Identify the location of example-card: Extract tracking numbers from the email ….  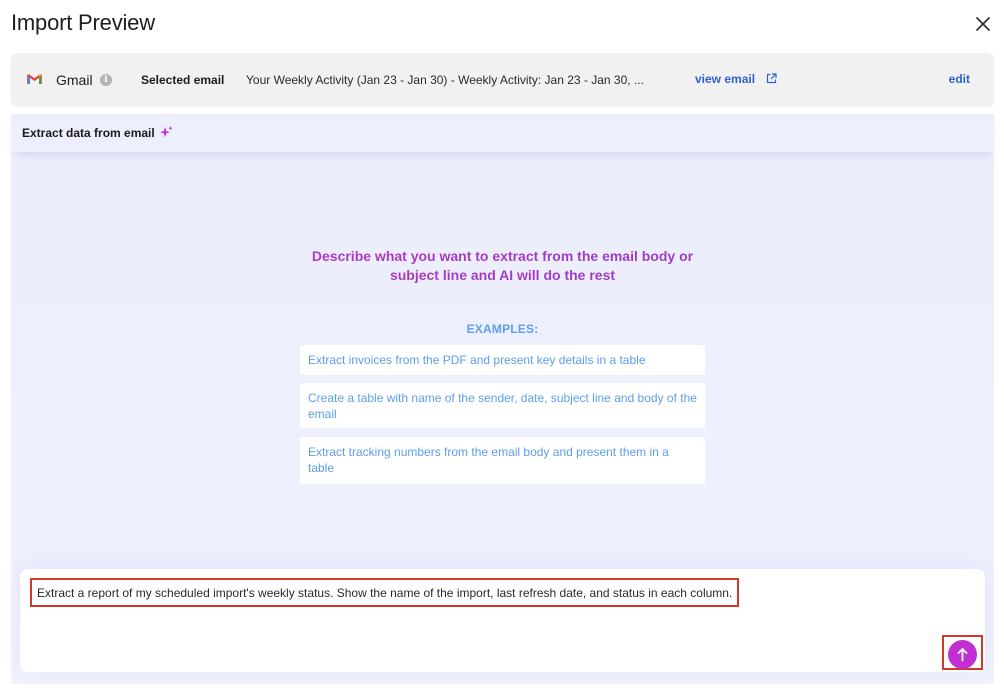
(502, 460).